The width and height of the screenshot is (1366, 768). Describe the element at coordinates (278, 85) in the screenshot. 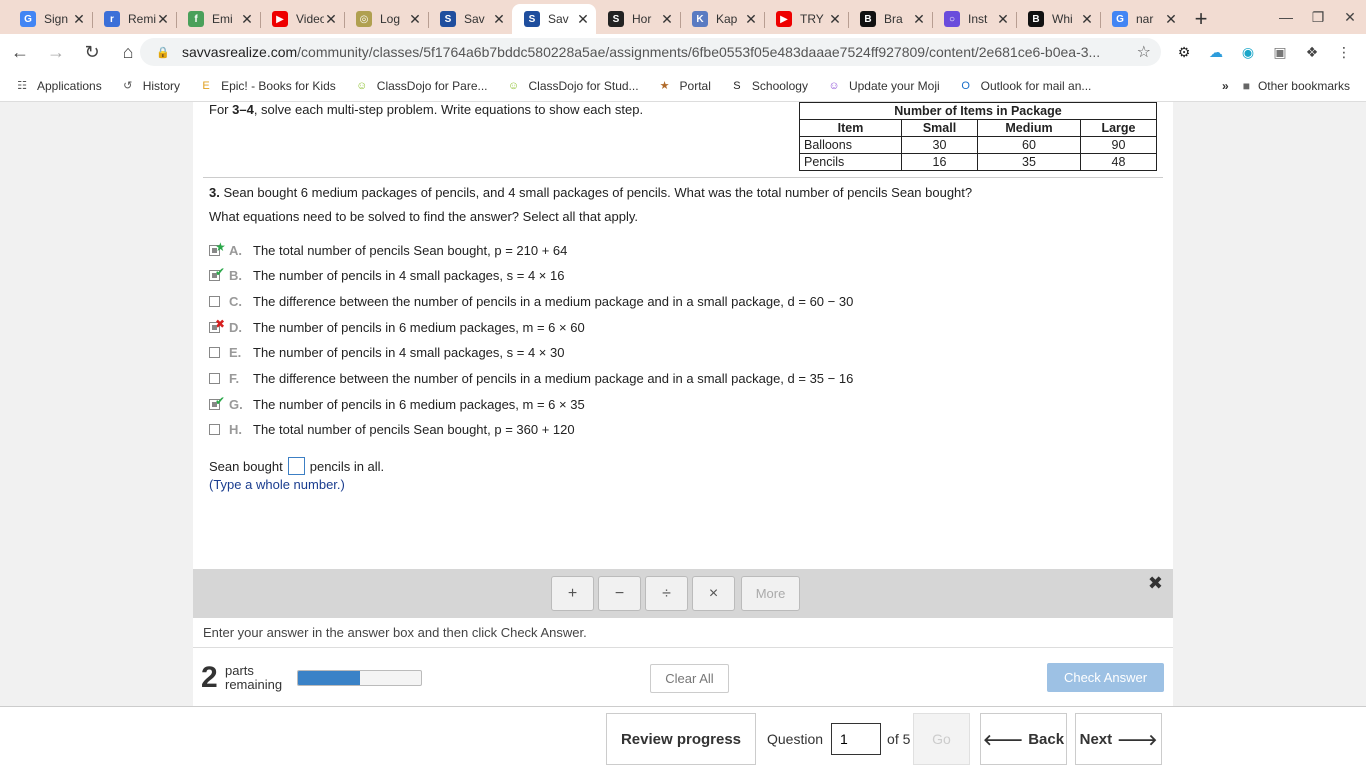

I see `bookmark-label: Epic! - Books for Kids` at that location.